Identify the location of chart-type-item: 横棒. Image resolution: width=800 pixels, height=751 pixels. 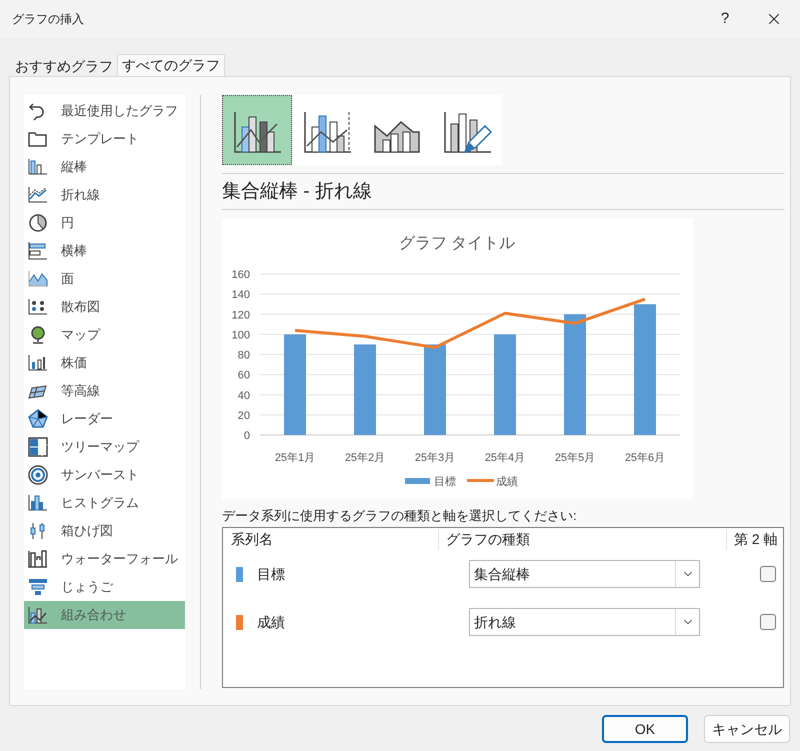
(104, 251).